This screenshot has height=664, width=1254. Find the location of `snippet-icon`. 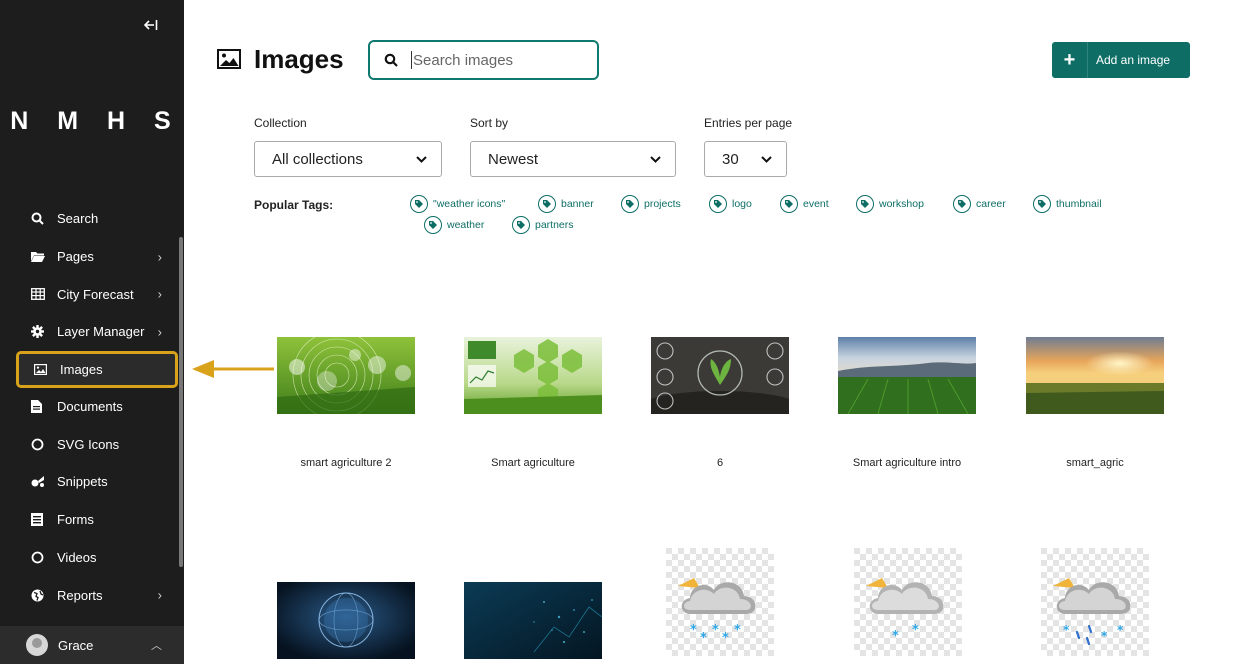

snippet-icon is located at coordinates (40, 481).